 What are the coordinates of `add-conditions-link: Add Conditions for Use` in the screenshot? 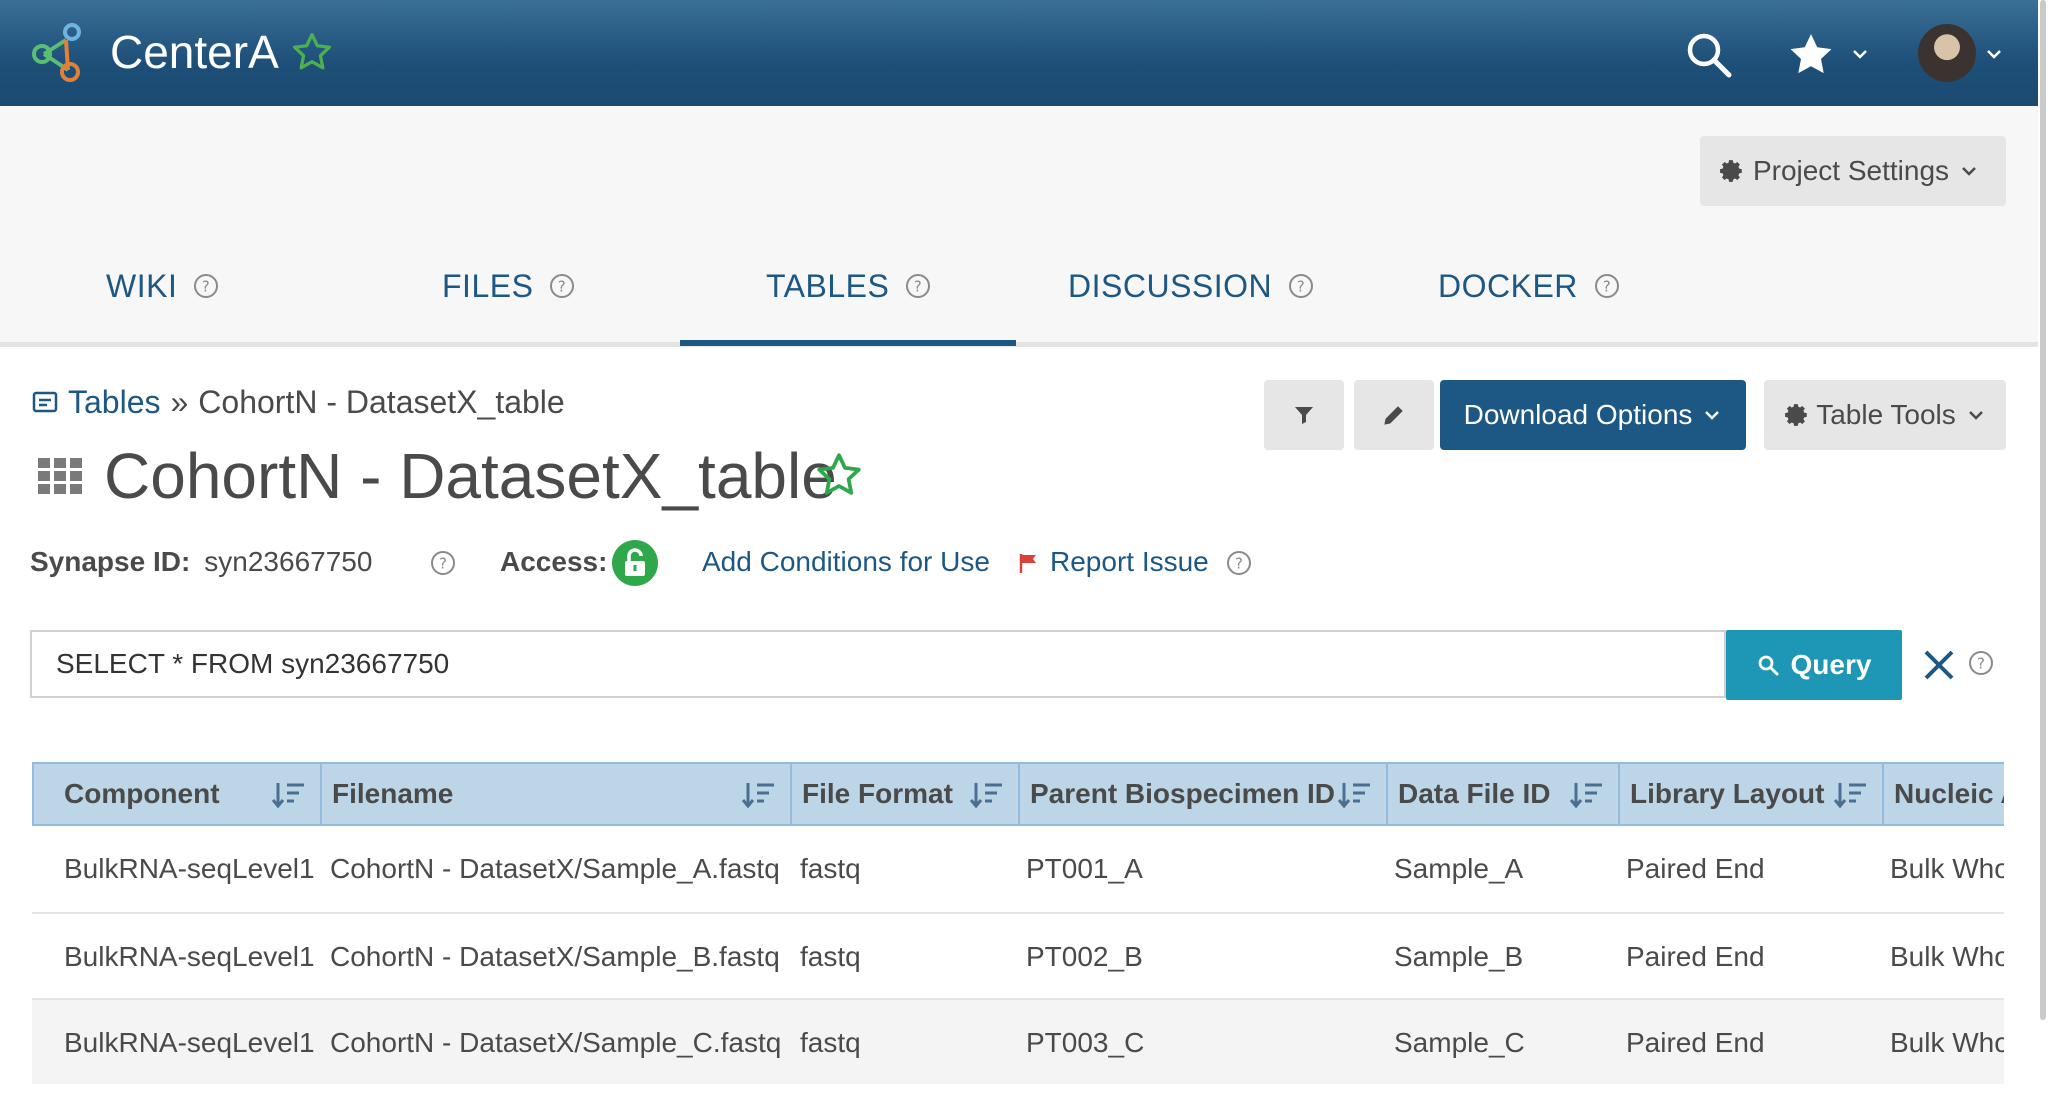 It's located at (846, 562).